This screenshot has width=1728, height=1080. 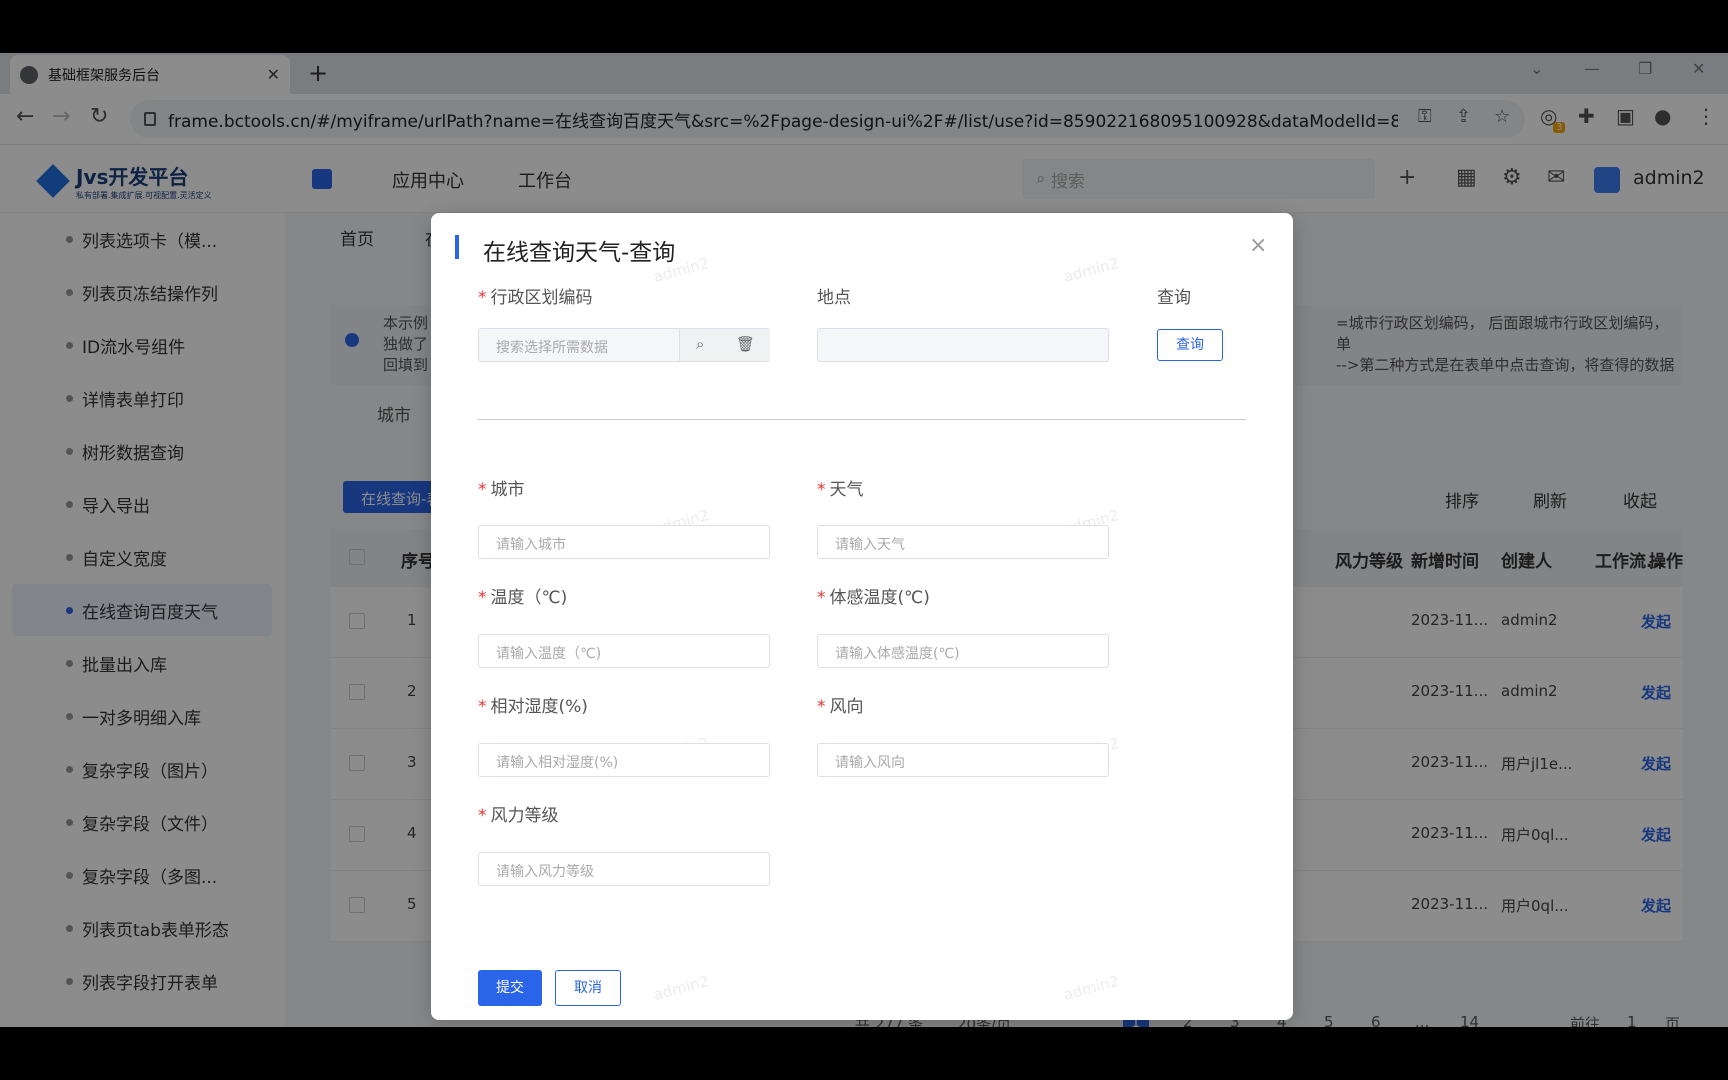 What do you see at coordinates (873, 598) in the screenshot?
I see `feels-label: * 体感温度(℃)` at bounding box center [873, 598].